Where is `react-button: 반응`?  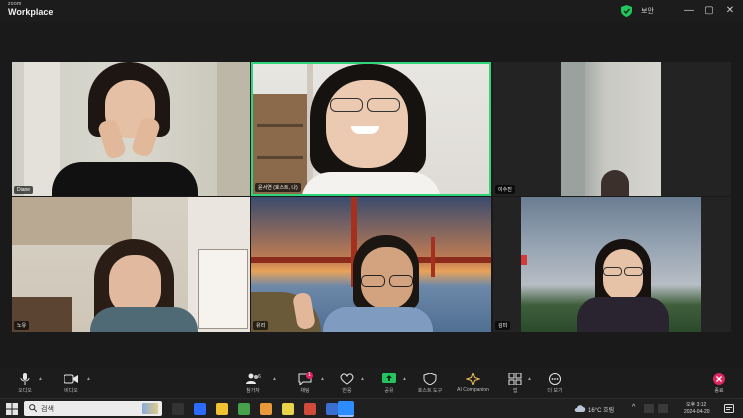
react-button: 반응 is located at coordinates (347, 383).